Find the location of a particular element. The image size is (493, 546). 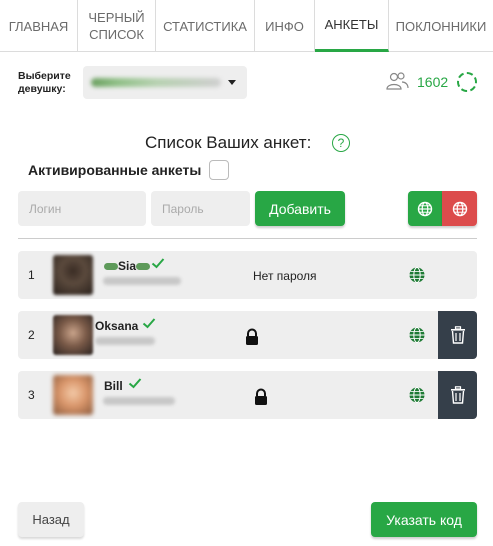

profile-name: Bill is located at coordinates (113, 386).